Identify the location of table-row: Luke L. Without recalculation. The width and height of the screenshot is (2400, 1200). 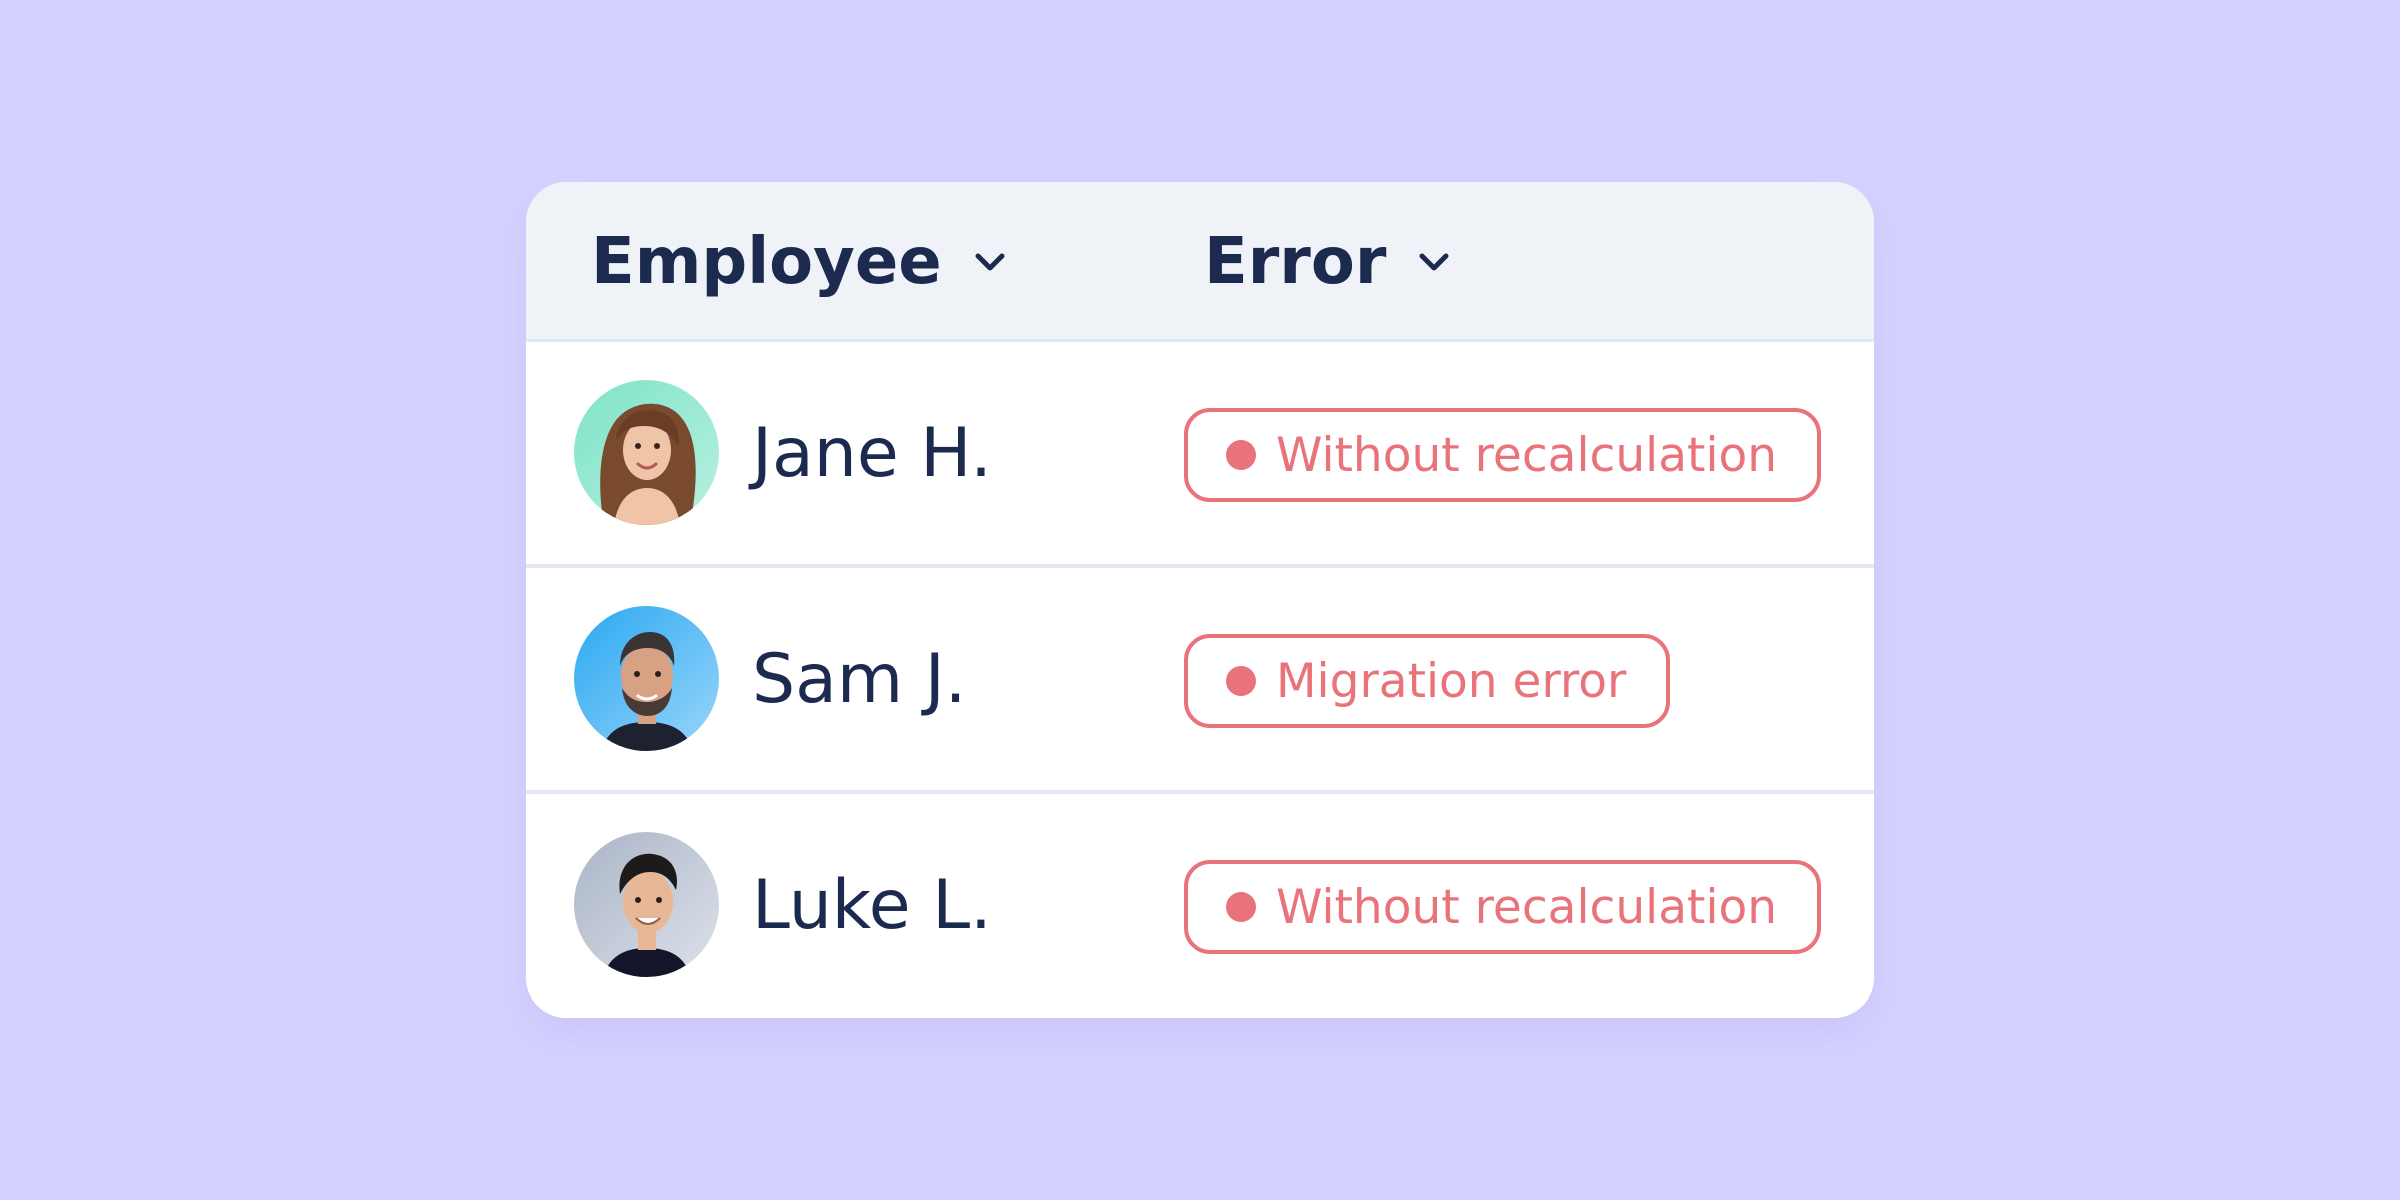
(1200, 906).